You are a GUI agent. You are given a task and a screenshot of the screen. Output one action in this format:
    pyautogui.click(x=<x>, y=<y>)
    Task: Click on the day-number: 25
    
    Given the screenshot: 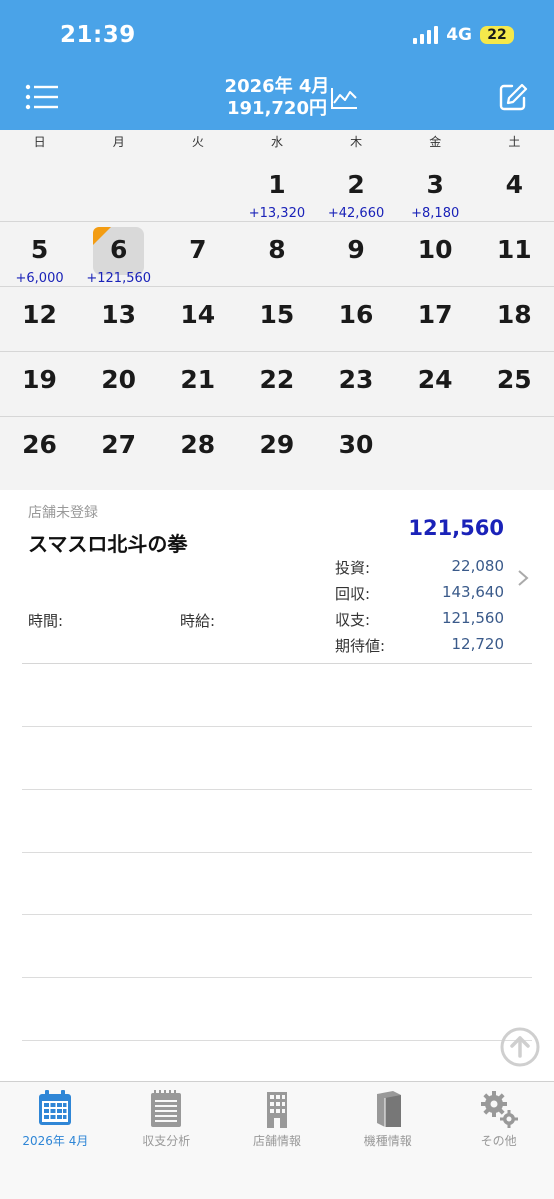 What is the action you would take?
    pyautogui.click(x=514, y=379)
    